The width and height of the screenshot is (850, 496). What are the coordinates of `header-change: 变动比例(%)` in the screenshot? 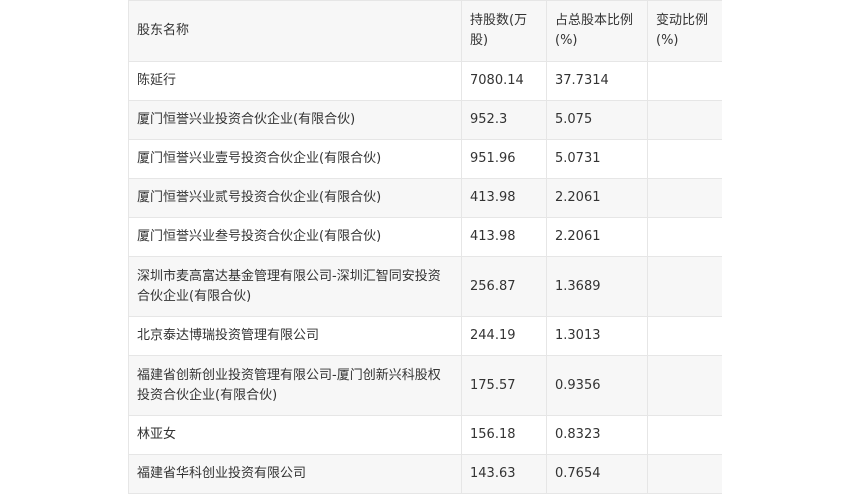 It's located at (684, 31).